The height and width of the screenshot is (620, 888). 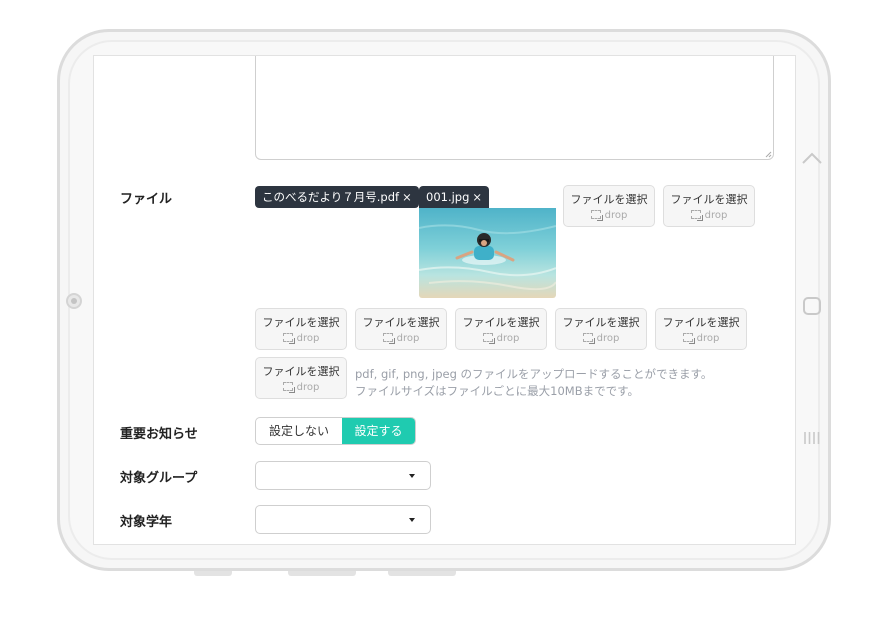 I want to click on file-tag-pdf: このべるだより７月号.pdf ×, so click(x=337, y=197).